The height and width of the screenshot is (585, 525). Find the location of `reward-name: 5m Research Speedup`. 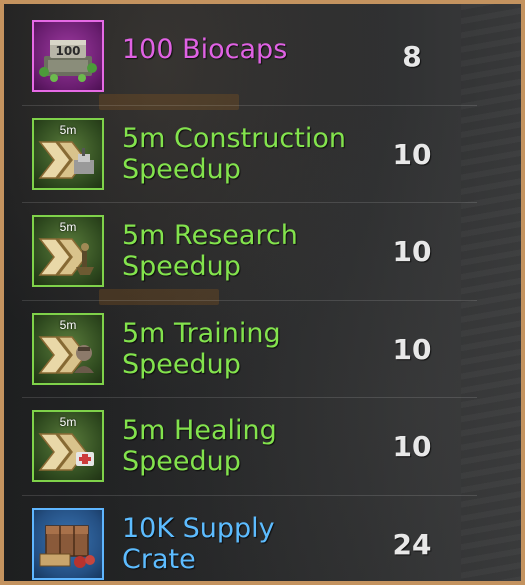

reward-name: 5m Research Speedup is located at coordinates (210, 251).